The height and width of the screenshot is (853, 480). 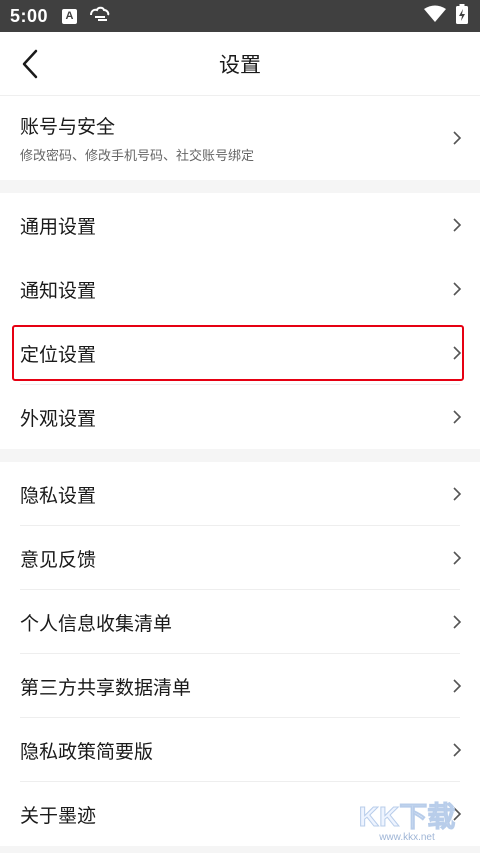 I want to click on settings-item-label: 外观设置, so click(x=58, y=418).